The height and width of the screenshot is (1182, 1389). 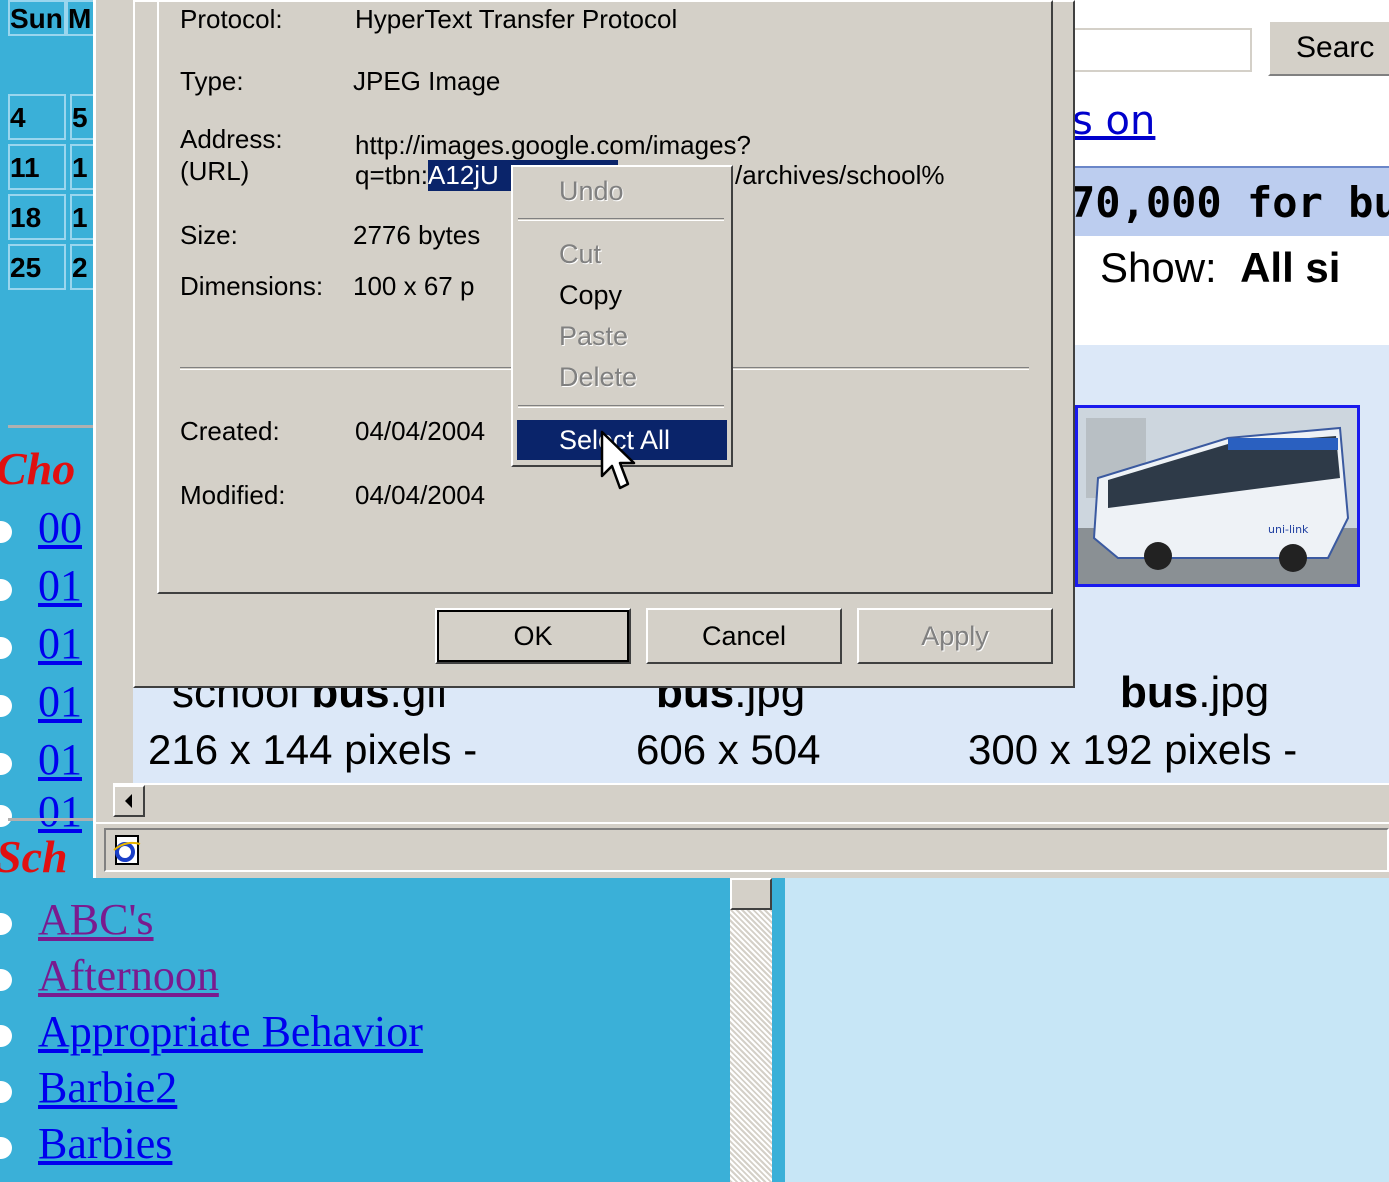 What do you see at coordinates (1229, 202) in the screenshot?
I see `result-count: 70,000 for bus` at bounding box center [1229, 202].